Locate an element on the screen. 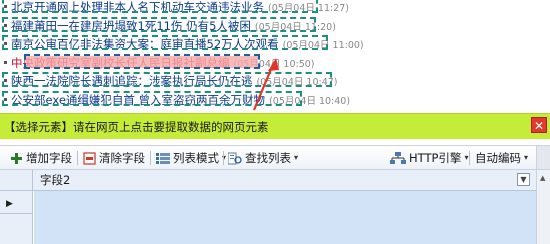  news-item: 北京开通网上处理非本人名下机动车交通违法业务 (05月04日 11:27) is located at coordinates (275, 8).